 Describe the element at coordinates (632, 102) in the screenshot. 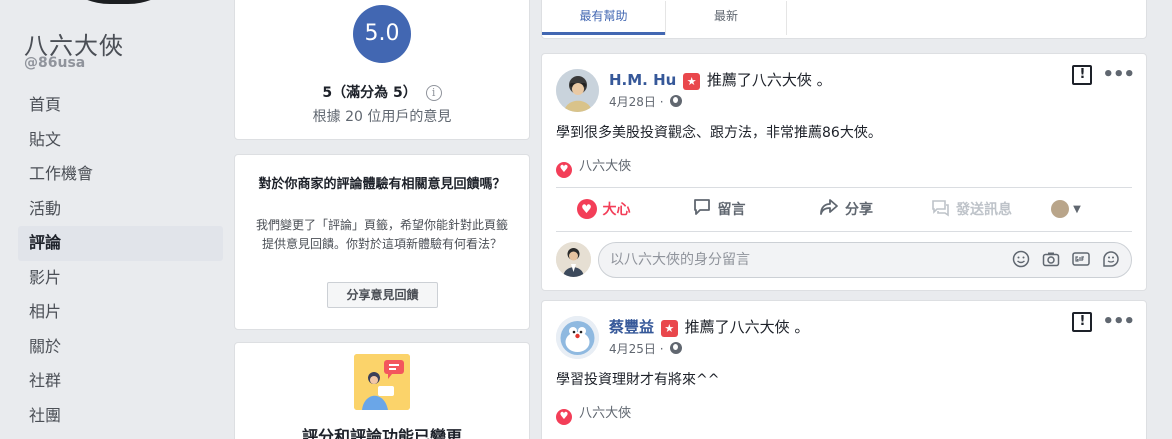

I see `post-date: 4月28日` at that location.